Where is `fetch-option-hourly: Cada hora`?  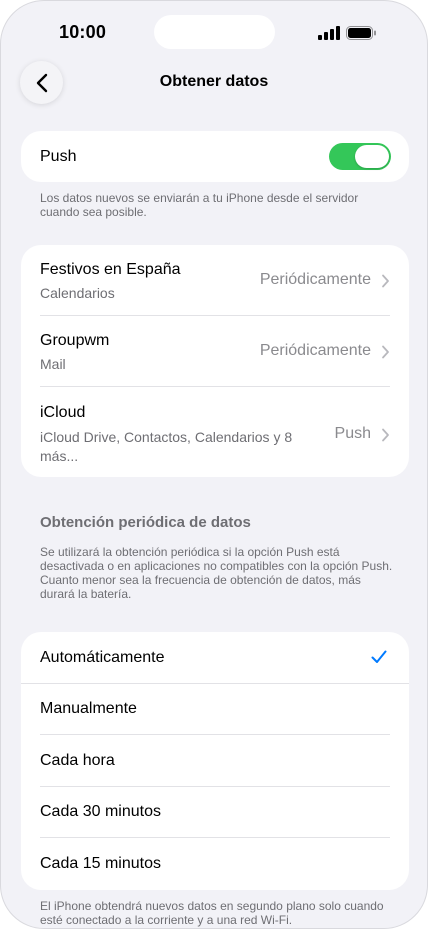
fetch-option-hourly: Cada hora is located at coordinates (215, 761).